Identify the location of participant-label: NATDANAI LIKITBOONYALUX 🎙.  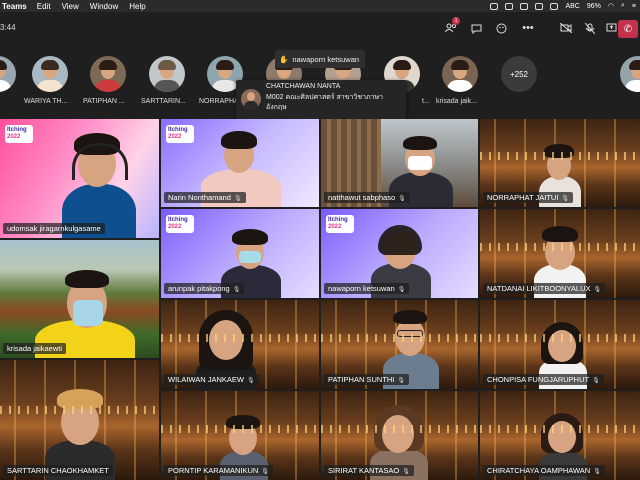
(544, 288).